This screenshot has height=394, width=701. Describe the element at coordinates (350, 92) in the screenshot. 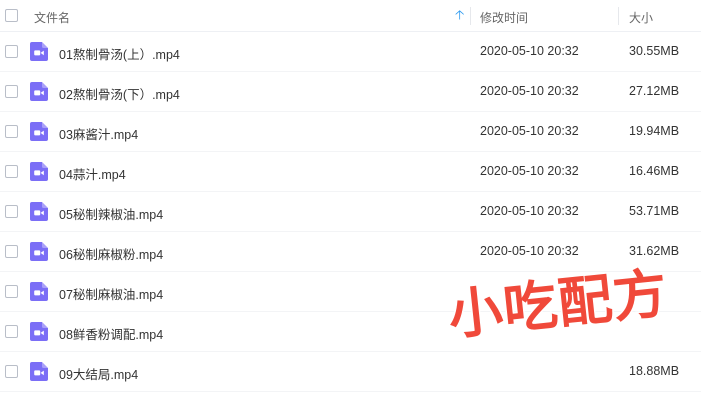

I see `file-row: 02熬制骨汤(下）.mp4 2020-05-10 20:32 27.12MB` at that location.